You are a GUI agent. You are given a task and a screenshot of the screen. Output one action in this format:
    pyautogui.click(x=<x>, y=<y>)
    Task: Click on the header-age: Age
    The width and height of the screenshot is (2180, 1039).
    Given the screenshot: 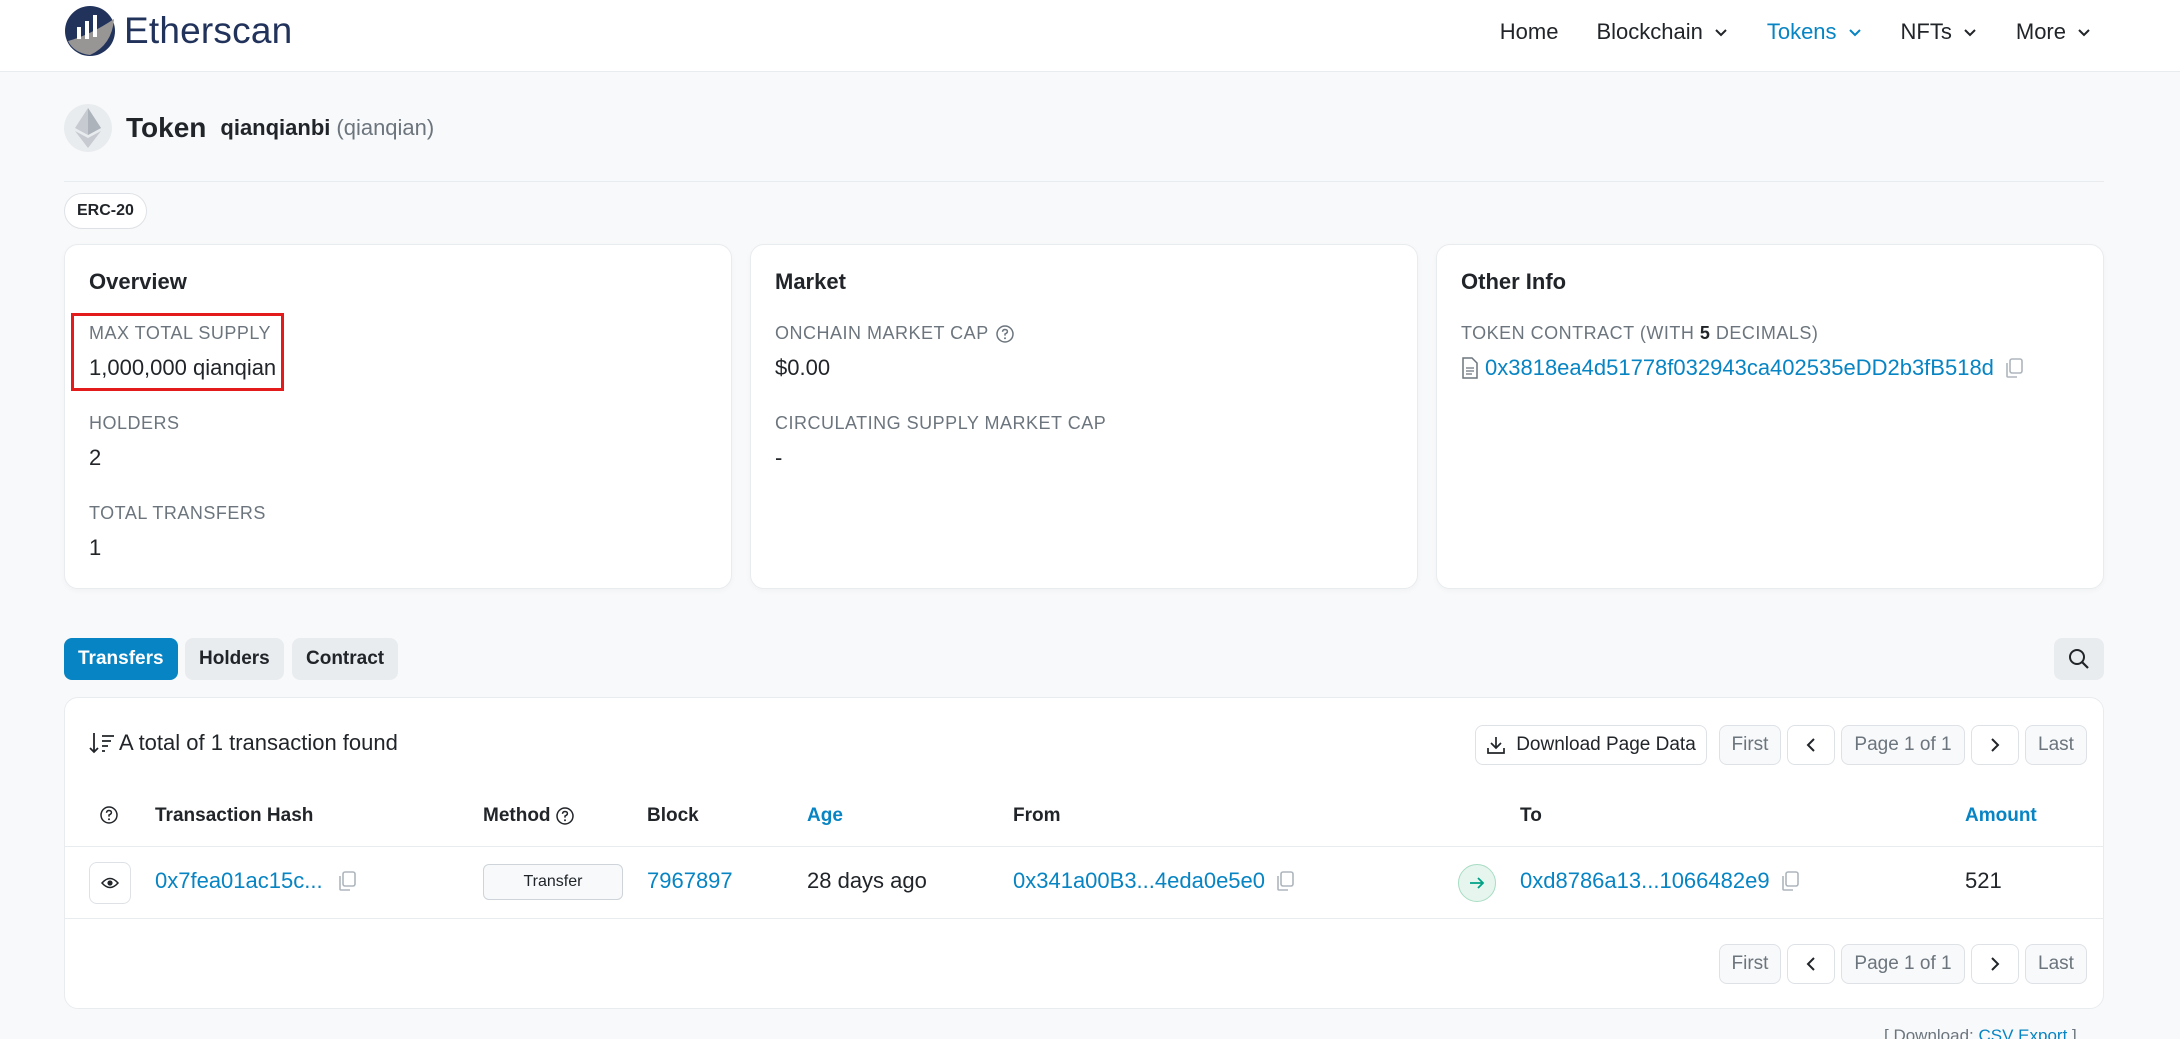 What is the action you would take?
    pyautogui.click(x=825, y=816)
    